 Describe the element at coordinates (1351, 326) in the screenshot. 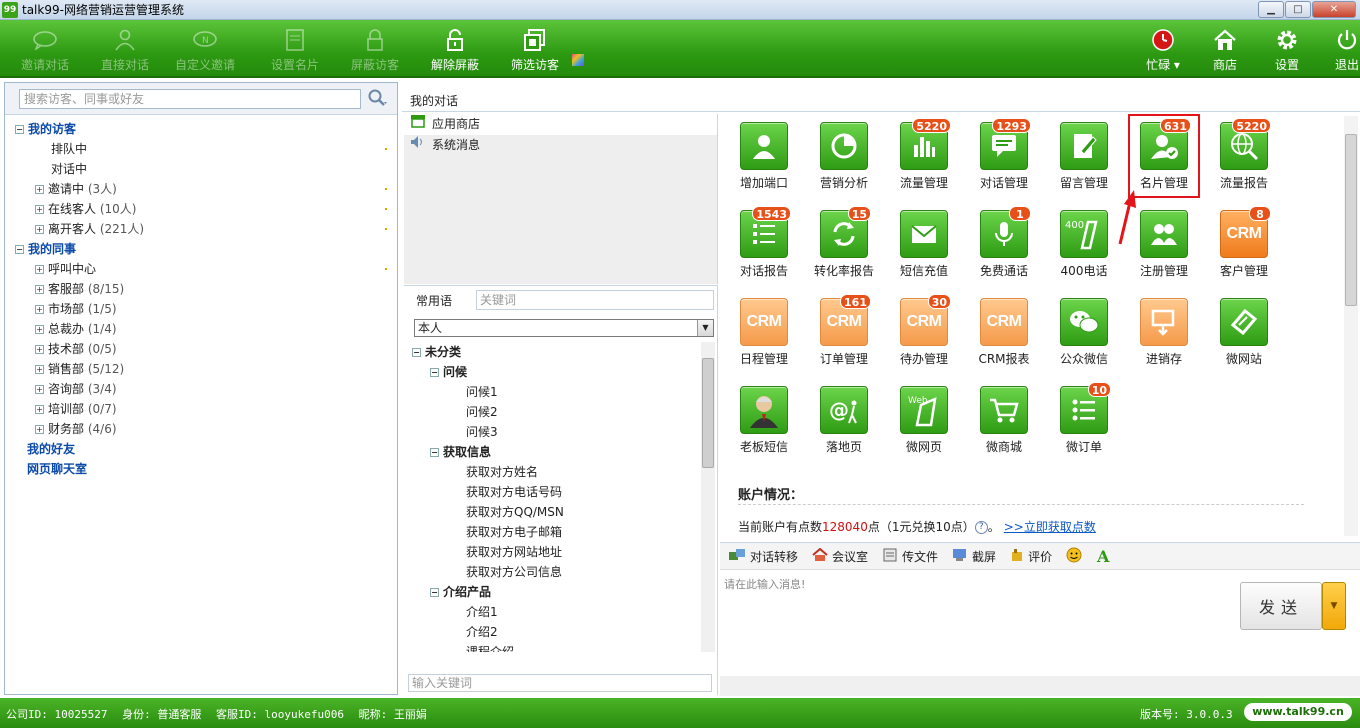

I see `apps-scrollbar` at that location.